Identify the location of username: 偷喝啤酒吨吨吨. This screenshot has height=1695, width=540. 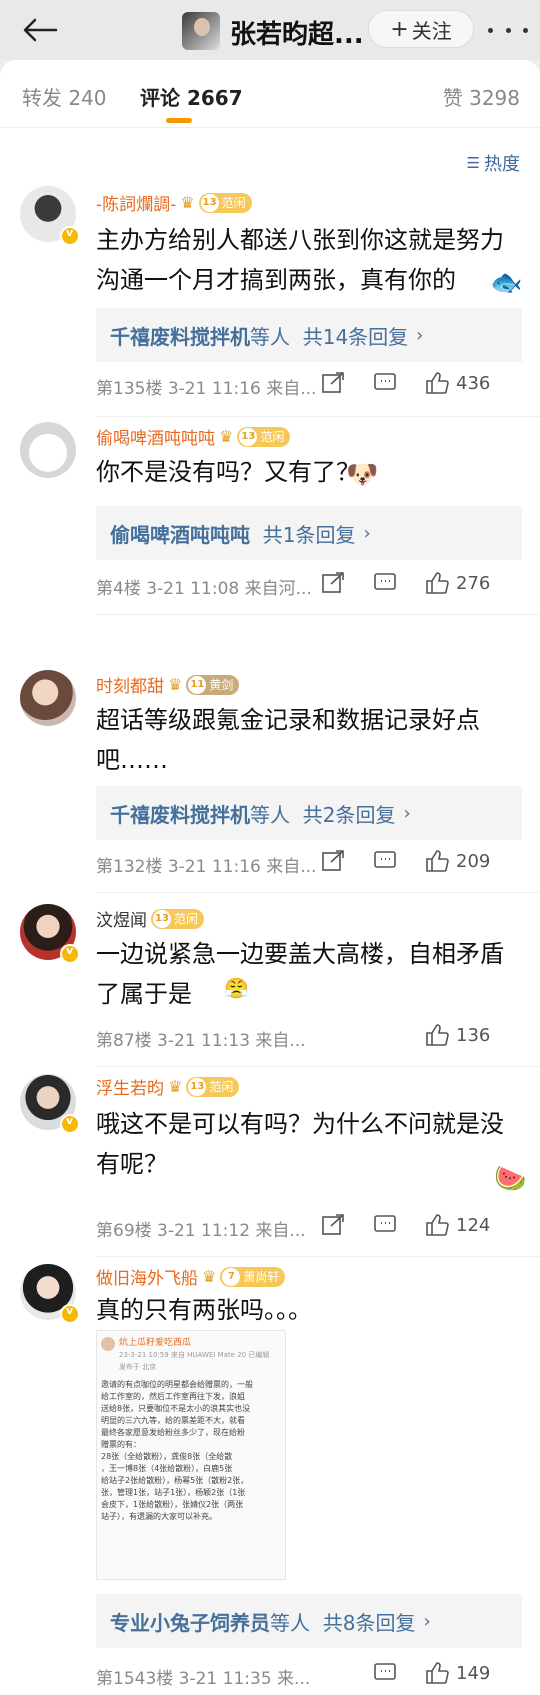
(155, 436).